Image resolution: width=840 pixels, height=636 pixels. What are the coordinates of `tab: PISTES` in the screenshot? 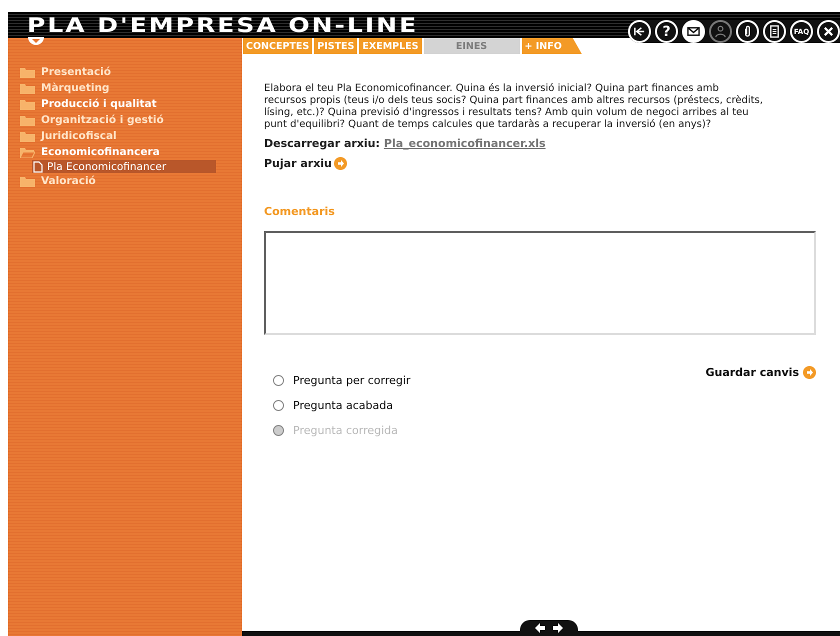 It's located at (336, 46).